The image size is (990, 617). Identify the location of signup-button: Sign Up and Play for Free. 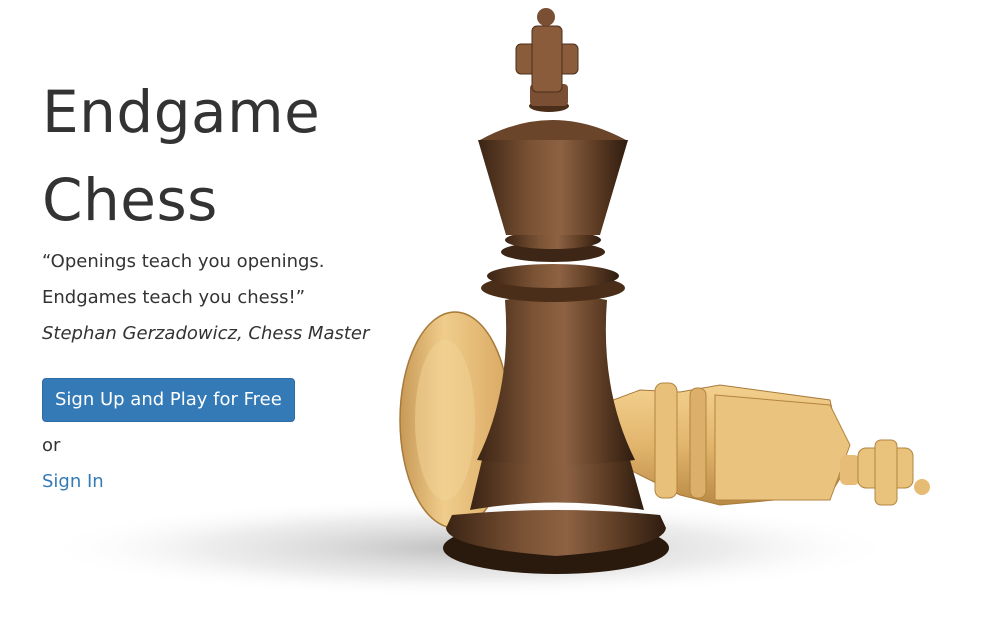
(168, 400).